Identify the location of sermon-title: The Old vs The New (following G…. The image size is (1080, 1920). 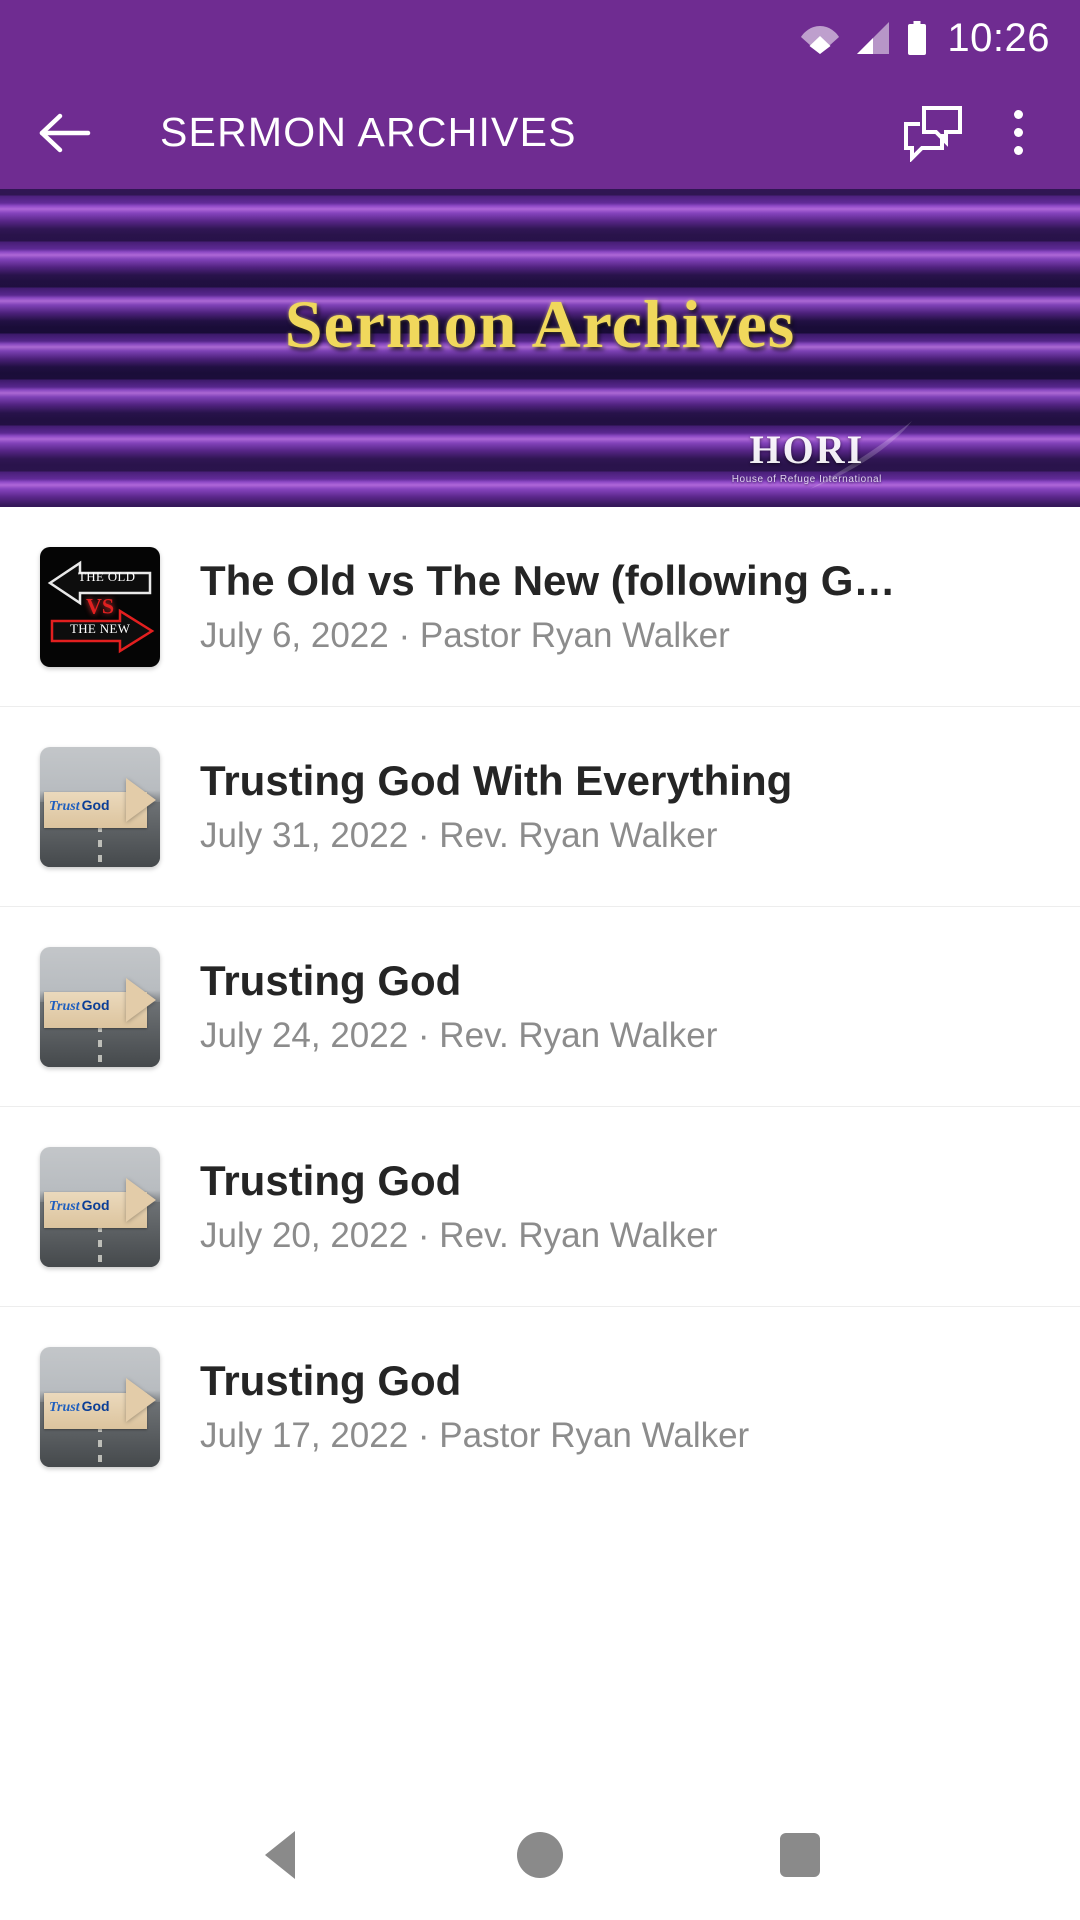
(548, 580).